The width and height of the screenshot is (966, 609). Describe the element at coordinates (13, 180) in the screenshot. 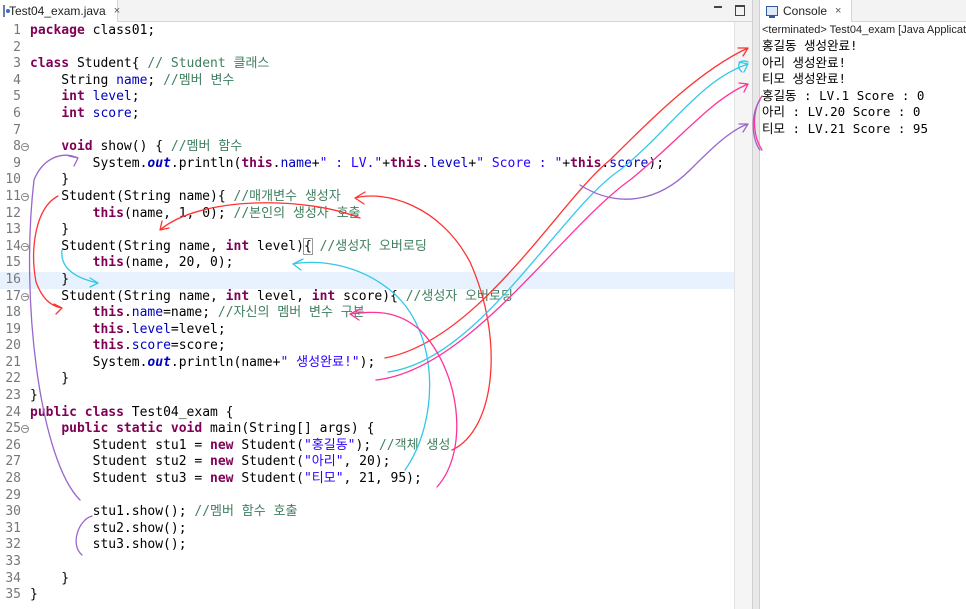

I see `line-number: 10` at that location.